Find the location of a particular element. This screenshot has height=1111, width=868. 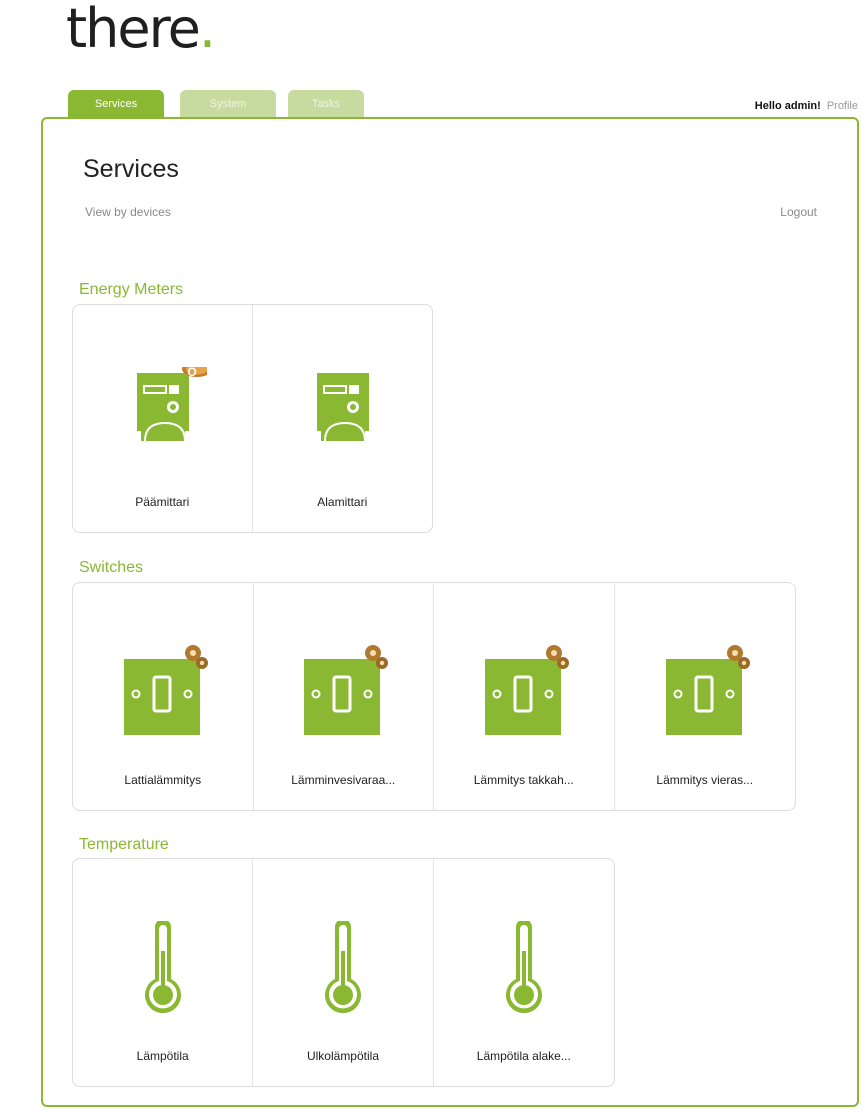

service-card-paamittari: O Päämittari is located at coordinates (163, 418).